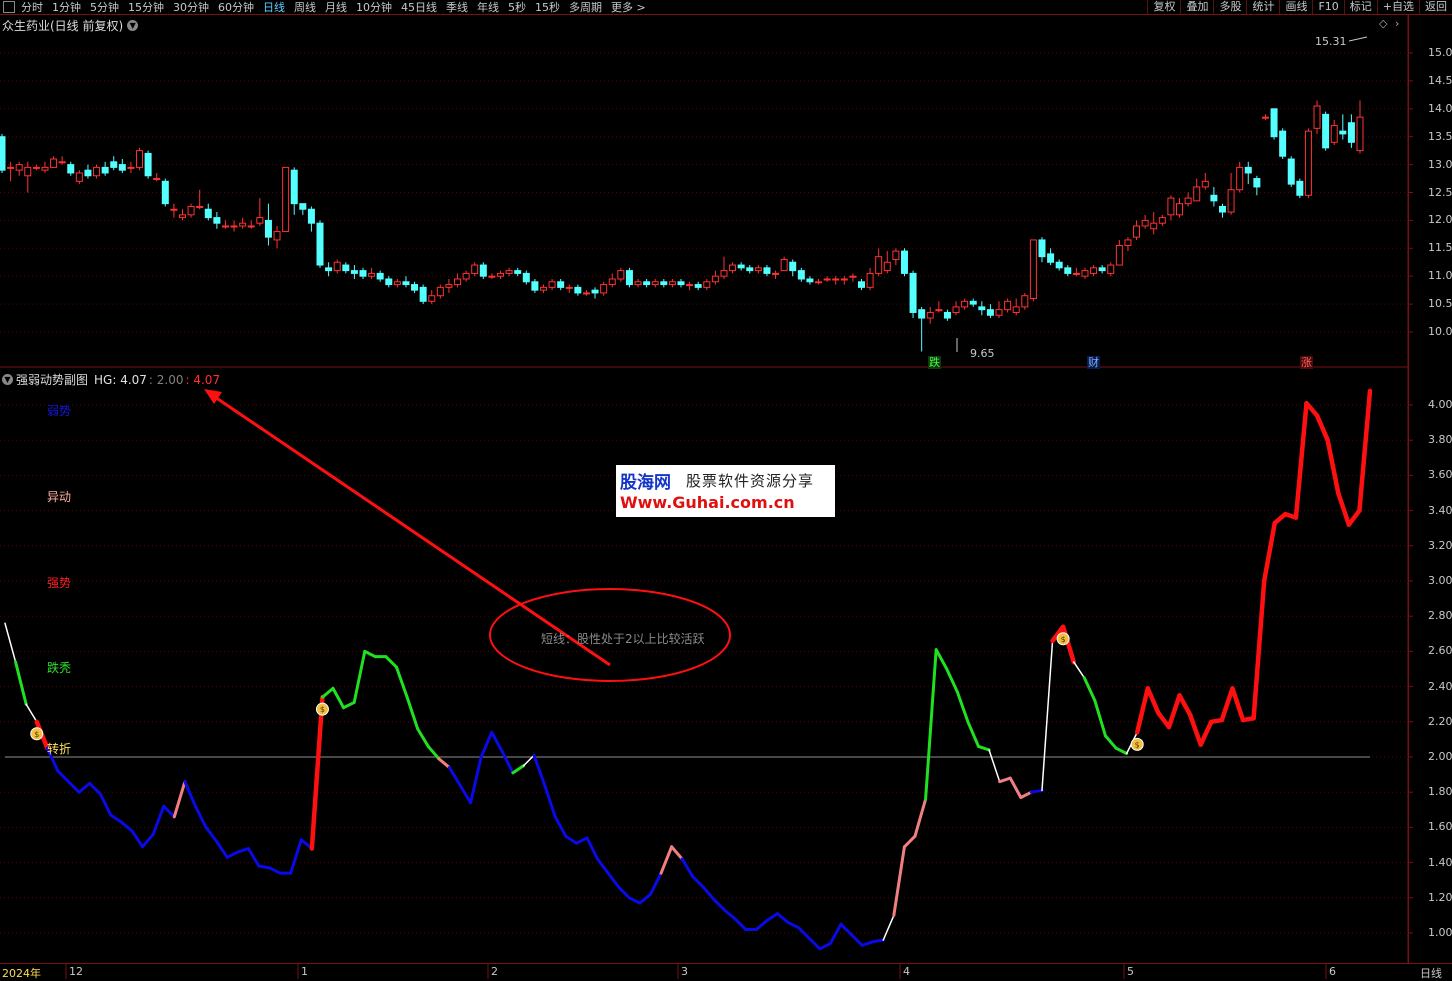  Describe the element at coordinates (1440, 792) in the screenshot. I see `indicator-tick-label: 1.80` at that location.